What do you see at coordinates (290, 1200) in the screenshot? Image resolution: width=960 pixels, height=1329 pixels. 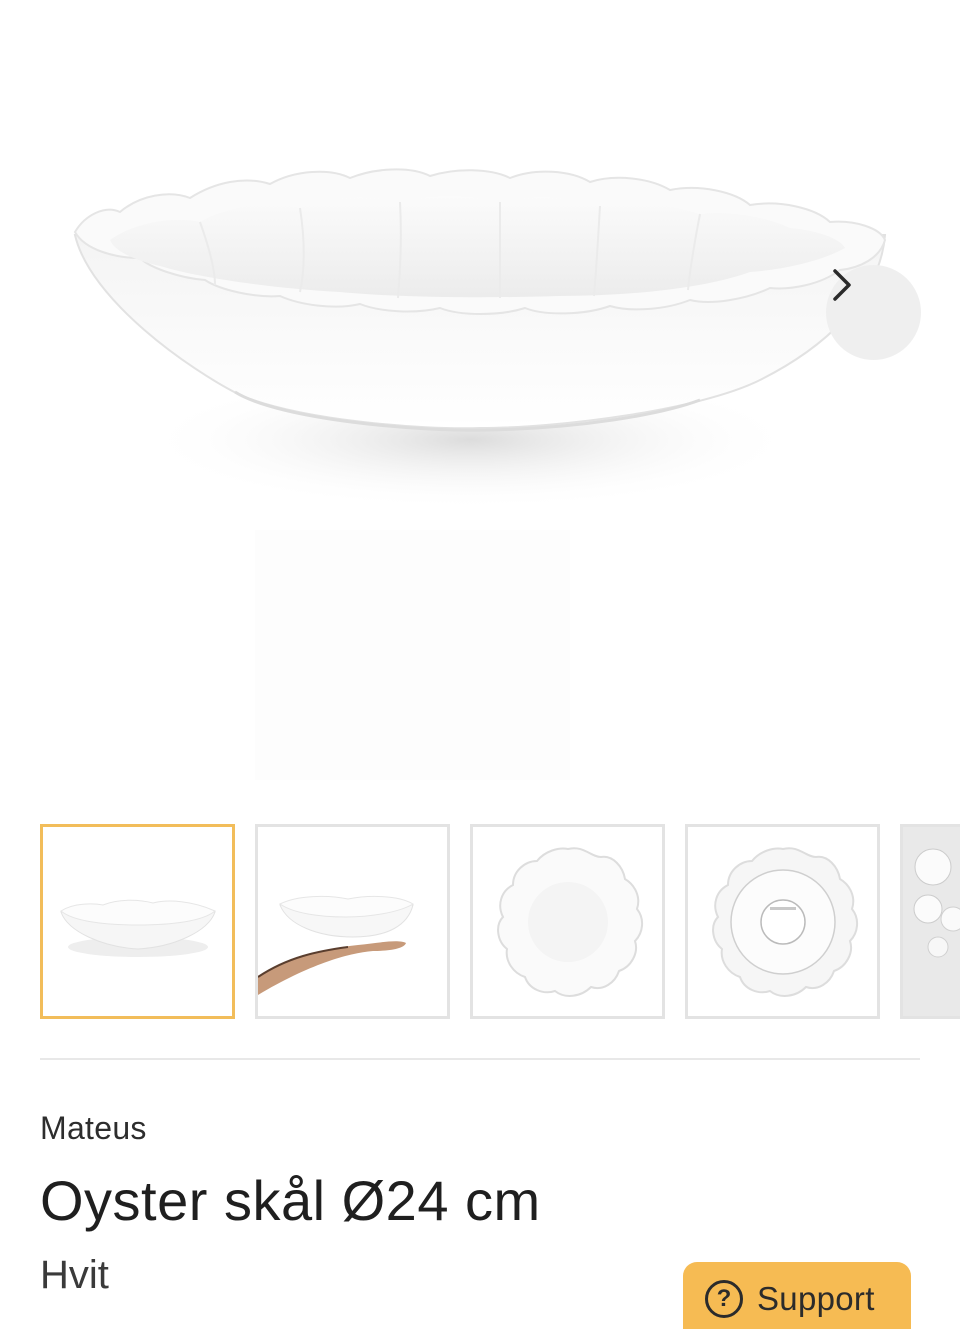 I see `product-title: Oyster skål Ø24 cm` at bounding box center [290, 1200].